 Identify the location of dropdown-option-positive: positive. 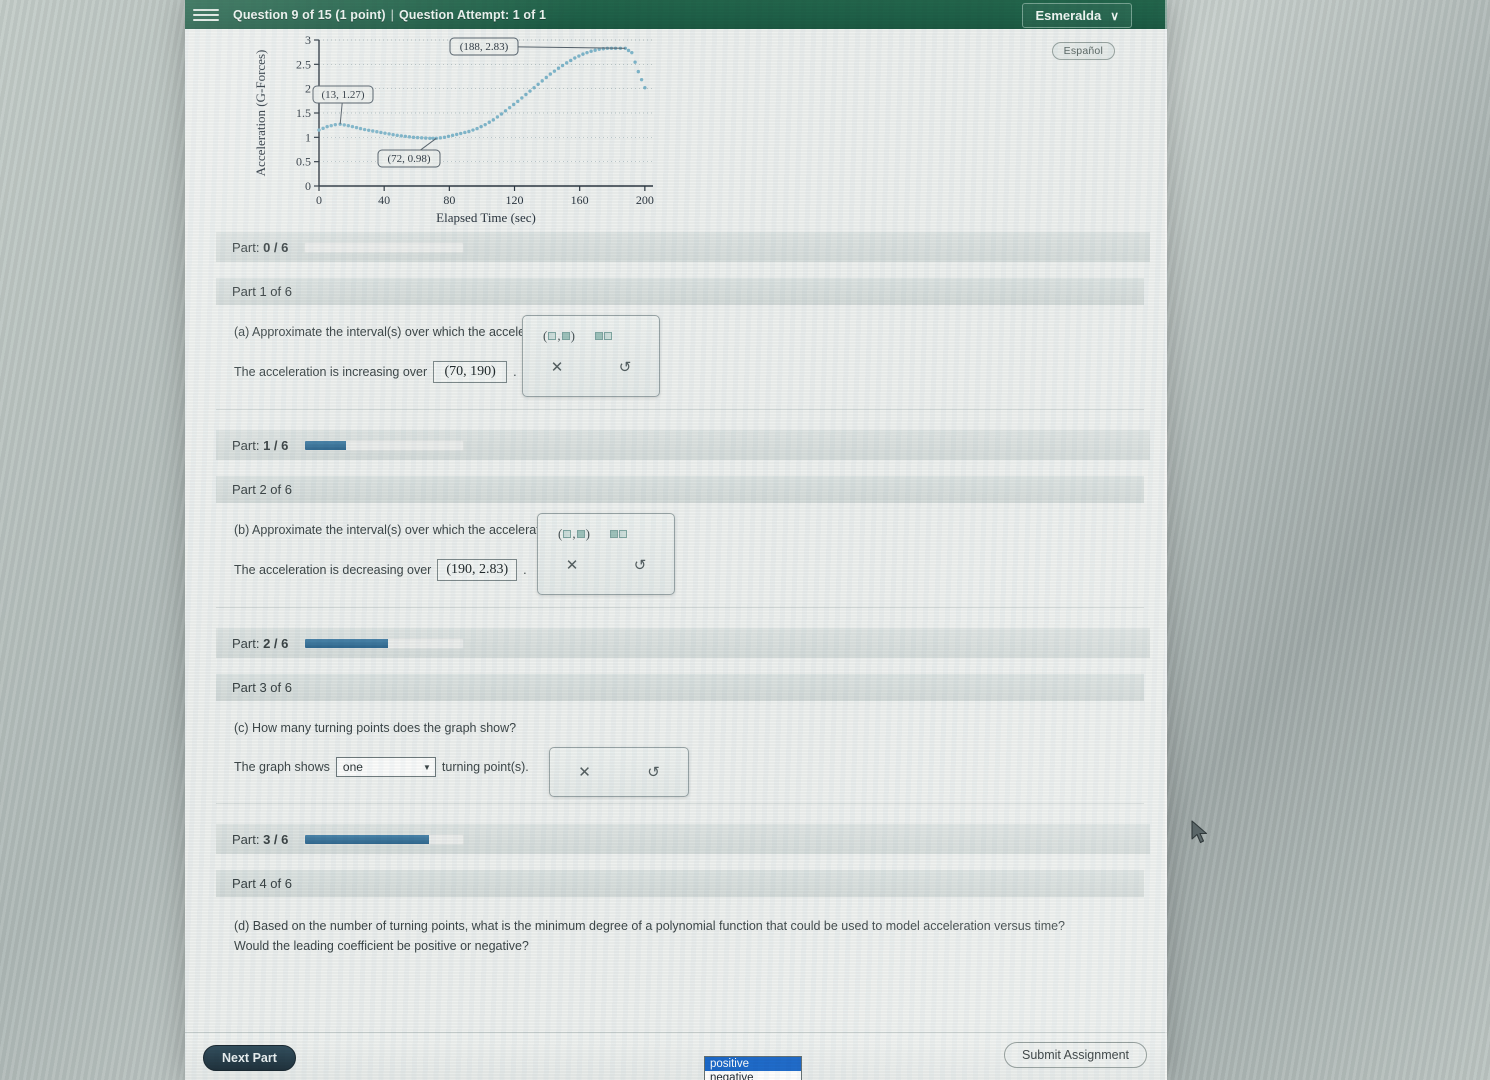
(753, 1064).